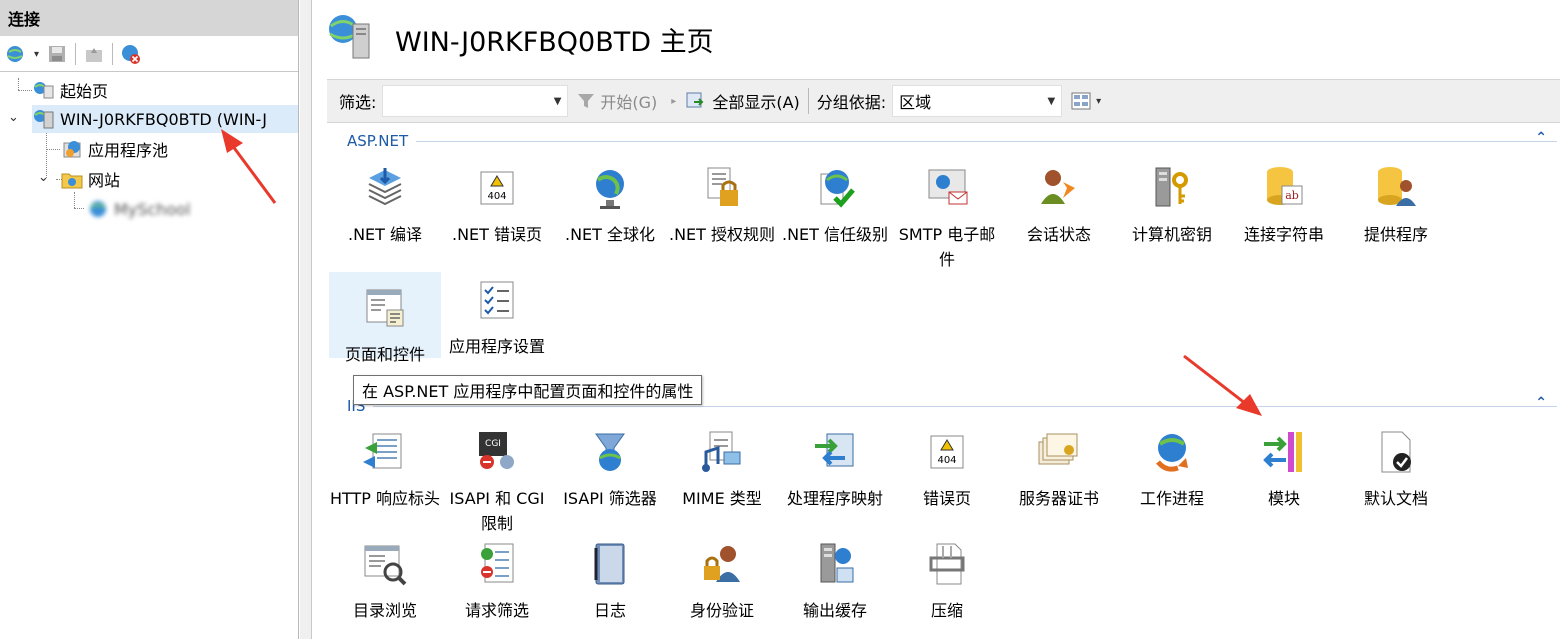 This screenshot has height=639, width=1560. What do you see at coordinates (722, 188) in the screenshot?
I see `lock-document-icon` at bounding box center [722, 188].